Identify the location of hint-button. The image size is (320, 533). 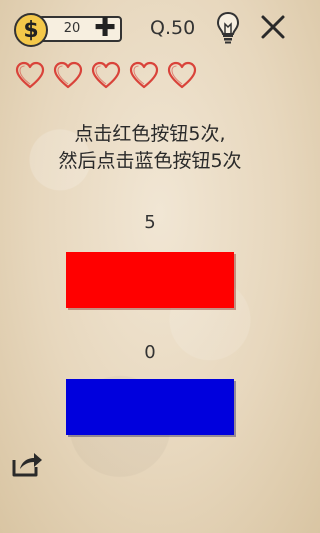
(228, 28).